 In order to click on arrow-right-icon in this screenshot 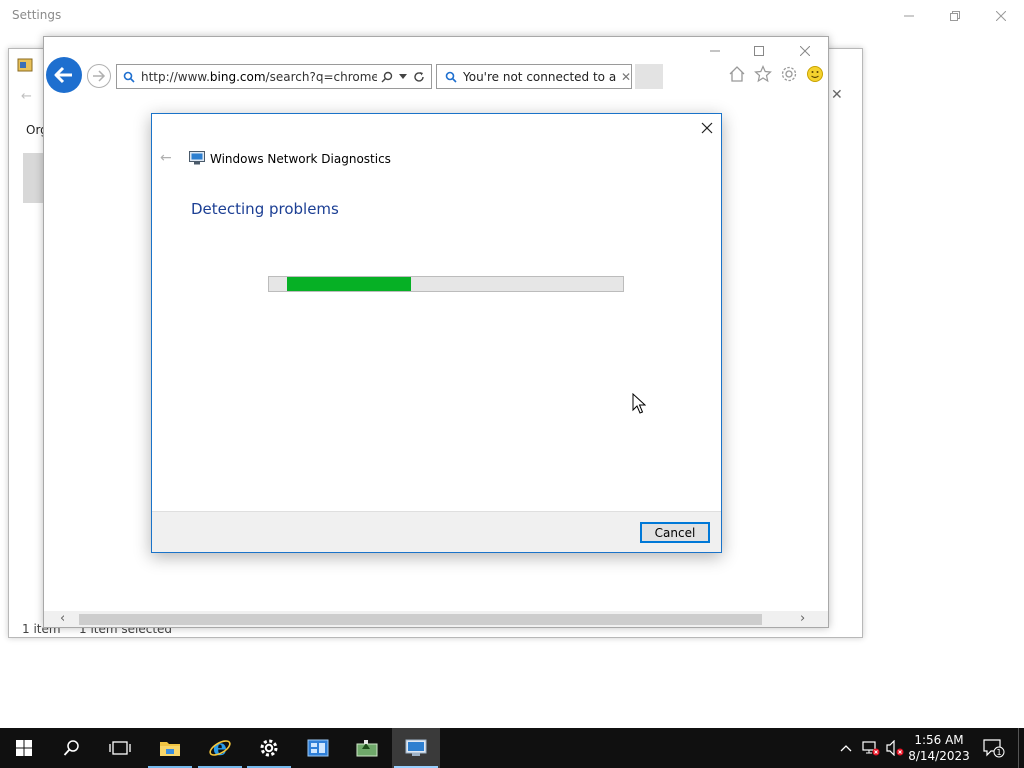, I will do `click(99, 76)`.